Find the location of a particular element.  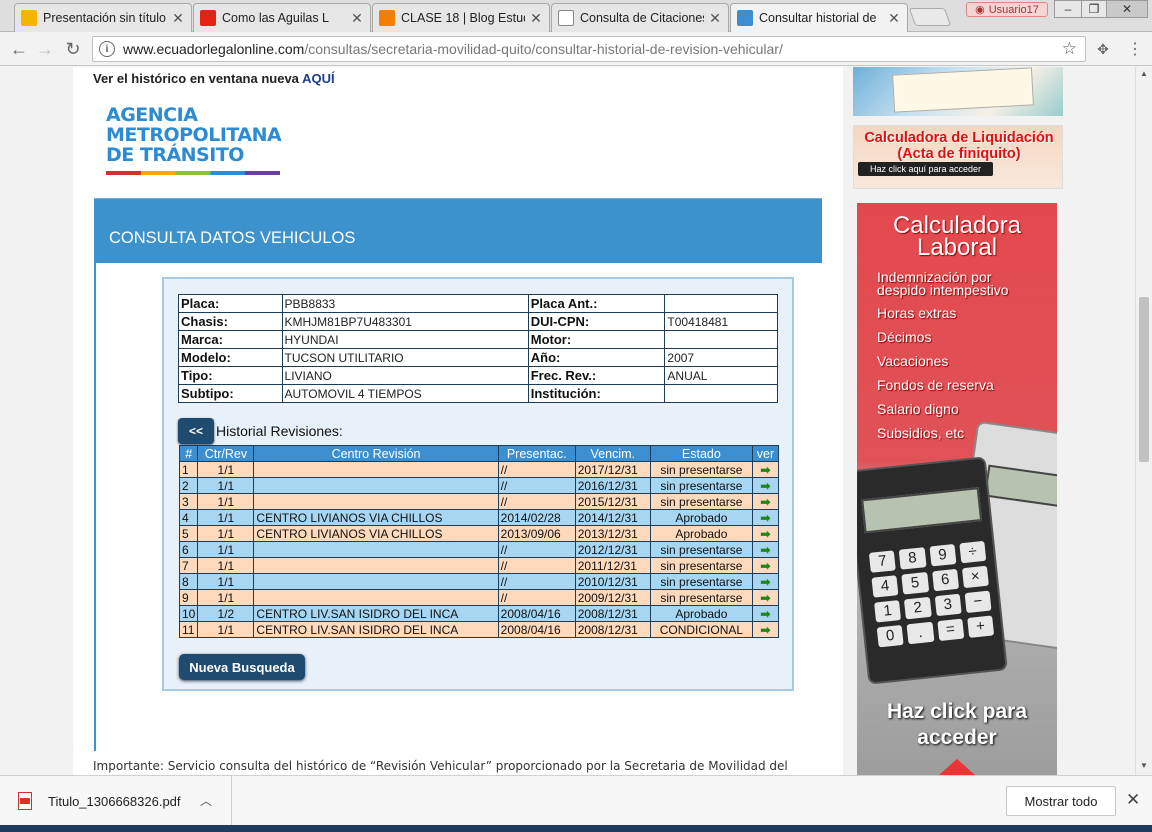

scroll-thumb is located at coordinates (1144, 379).